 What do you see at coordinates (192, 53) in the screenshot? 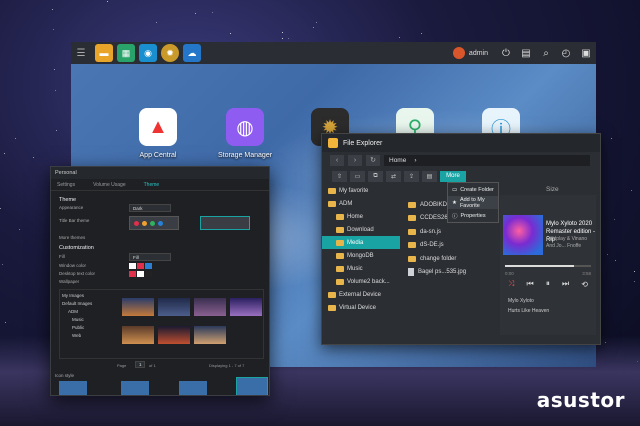
I see `cloud-taskbar-icon: ☁` at bounding box center [192, 53].